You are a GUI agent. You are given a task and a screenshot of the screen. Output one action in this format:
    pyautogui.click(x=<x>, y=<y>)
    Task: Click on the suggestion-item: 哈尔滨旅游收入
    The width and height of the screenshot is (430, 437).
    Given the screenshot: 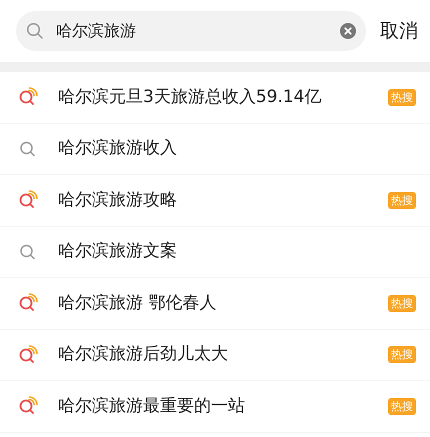 What is the action you would take?
    pyautogui.click(x=215, y=149)
    